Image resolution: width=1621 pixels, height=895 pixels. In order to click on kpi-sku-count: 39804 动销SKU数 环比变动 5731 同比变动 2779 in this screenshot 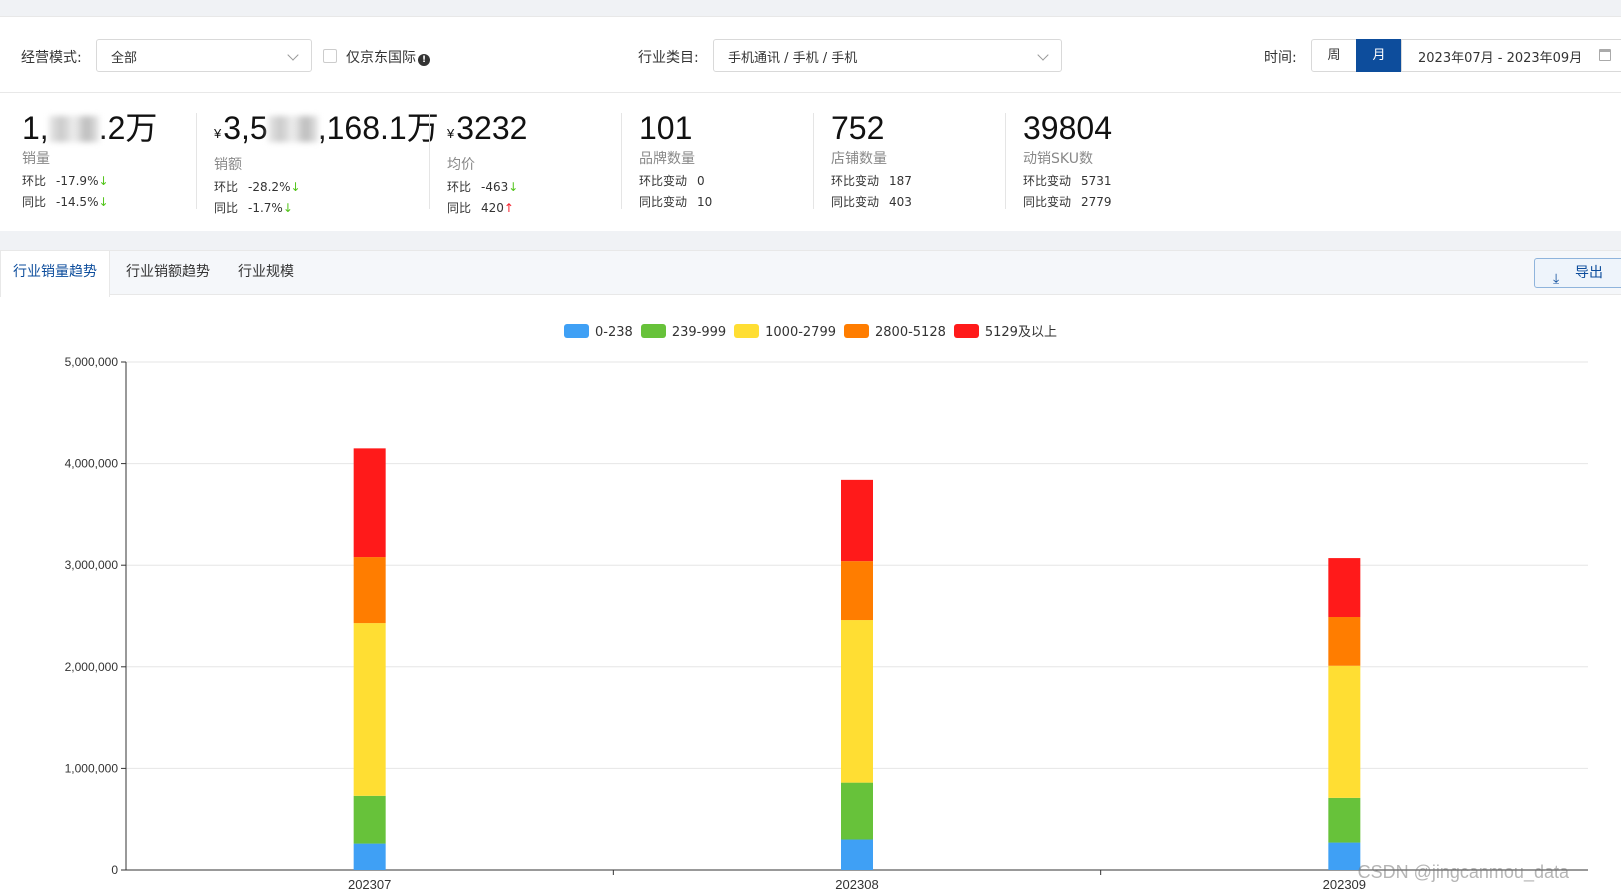, I will do `click(1067, 160)`.